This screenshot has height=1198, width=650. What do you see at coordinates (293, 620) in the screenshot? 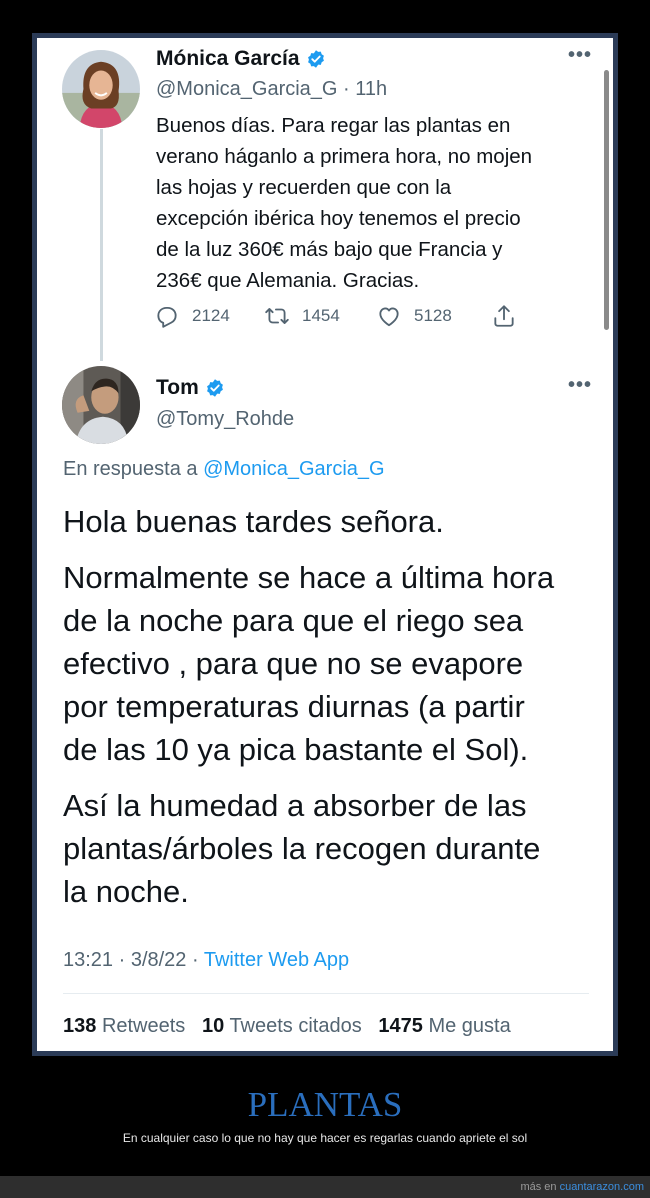
I see `tweet2-line: de la noche para que el riego sea` at bounding box center [293, 620].